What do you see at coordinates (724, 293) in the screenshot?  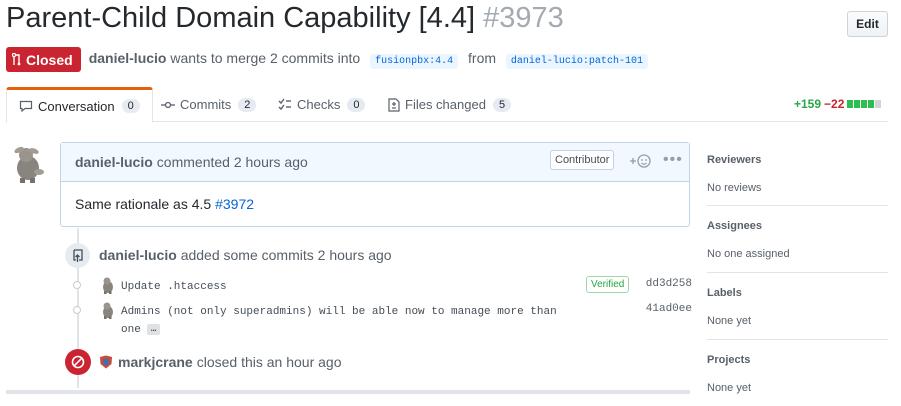 I see `sidebar-heading: Labels` at bounding box center [724, 293].